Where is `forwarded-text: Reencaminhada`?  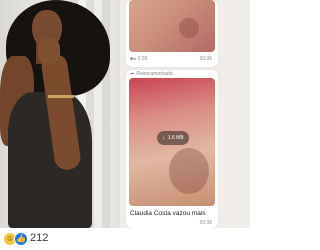 forwarded-text: Reencaminhada is located at coordinates (154, 74).